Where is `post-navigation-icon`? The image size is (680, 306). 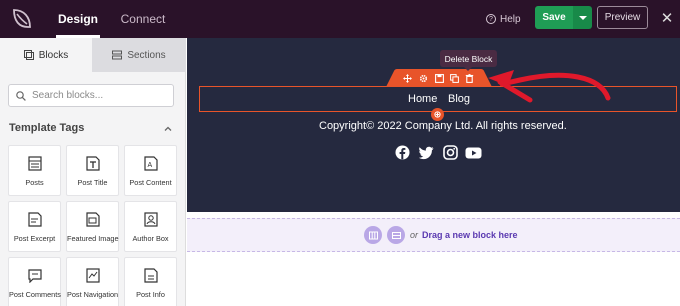
post-navigation-icon is located at coordinates (93, 275).